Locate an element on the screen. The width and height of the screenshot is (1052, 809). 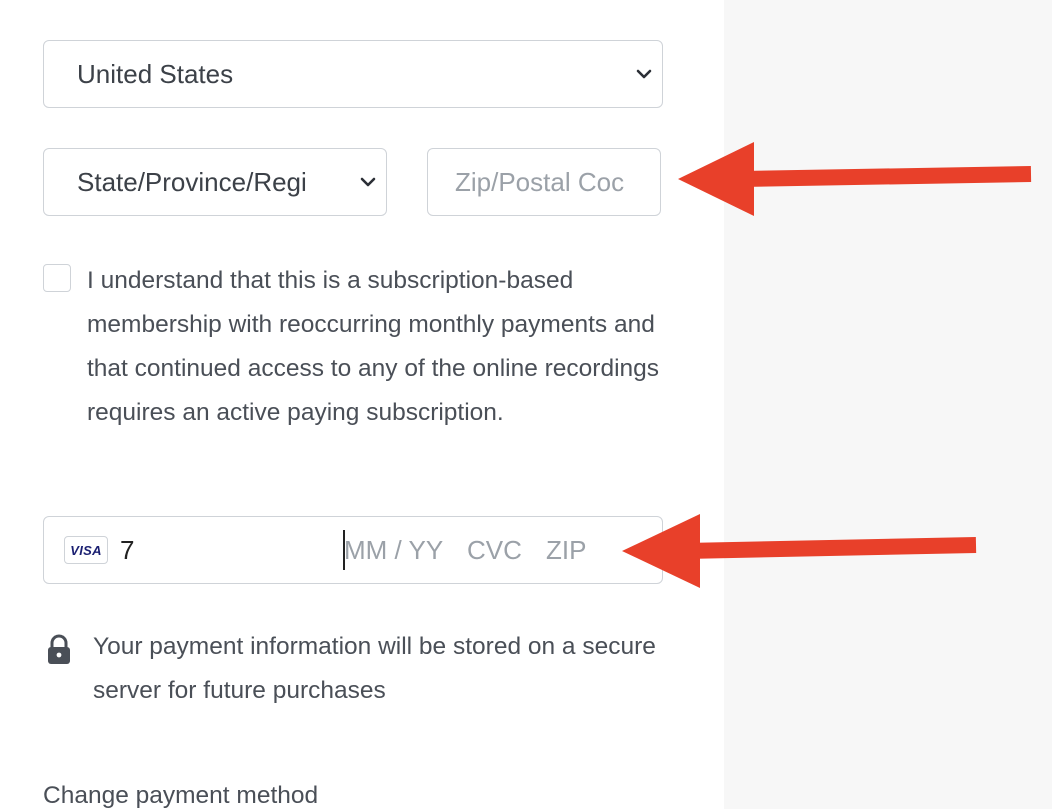
zip-postal-input: Zip/Postal Coc is located at coordinates (544, 182).